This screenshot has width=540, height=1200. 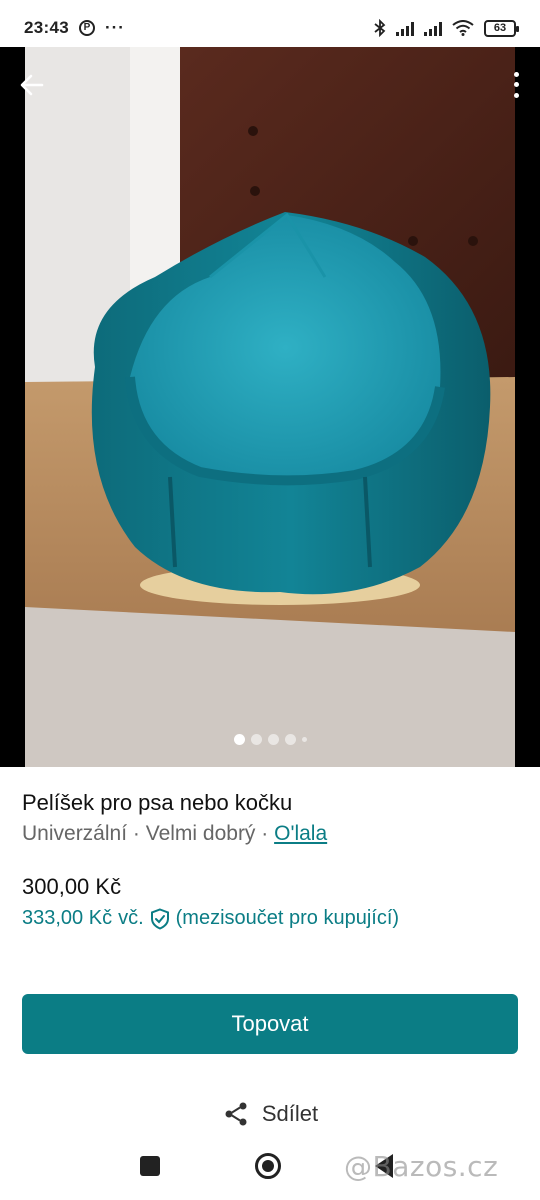 What do you see at coordinates (290, 1113) in the screenshot?
I see `share-label: Sdílet` at bounding box center [290, 1113].